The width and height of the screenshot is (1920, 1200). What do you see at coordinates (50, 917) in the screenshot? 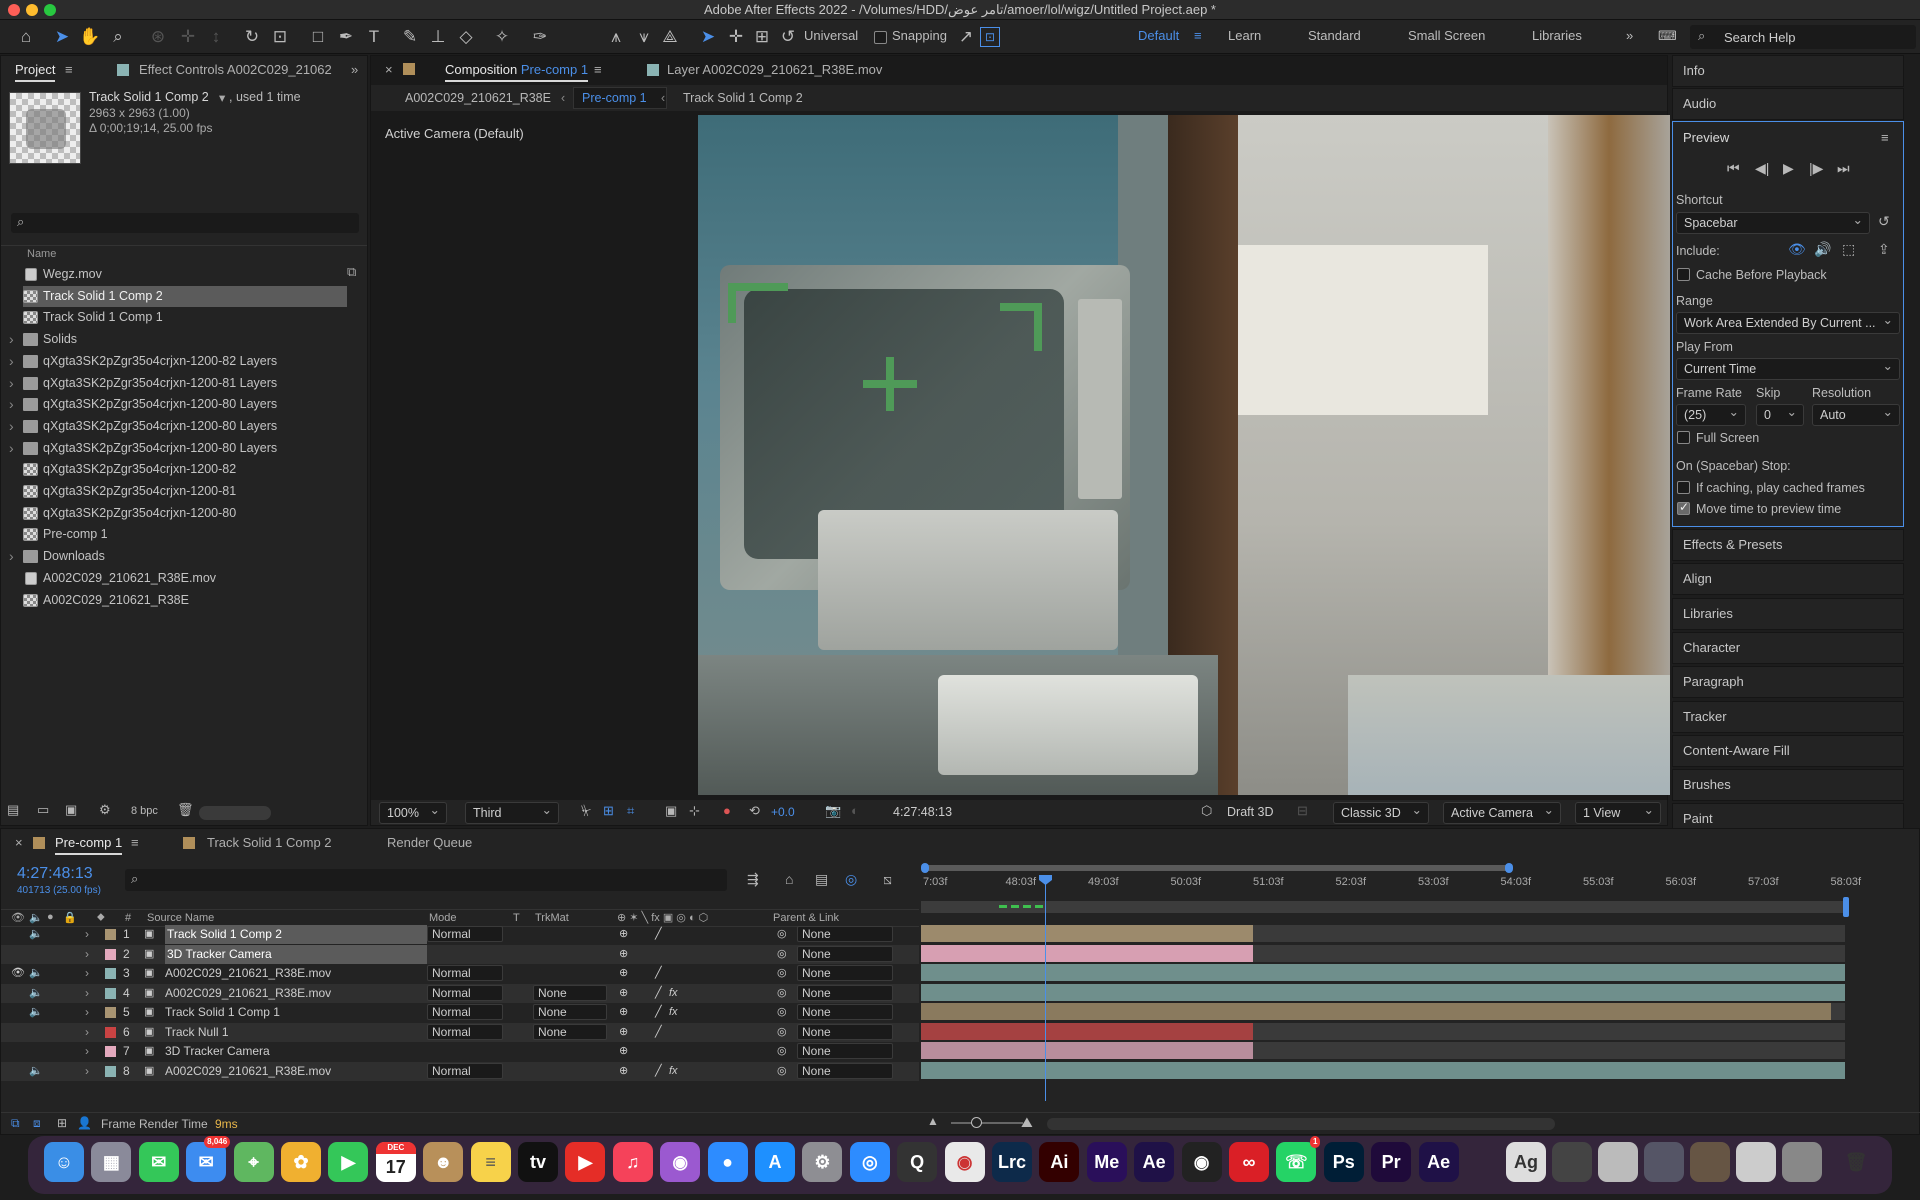
I see `solo-header-icon: ●` at bounding box center [50, 917].